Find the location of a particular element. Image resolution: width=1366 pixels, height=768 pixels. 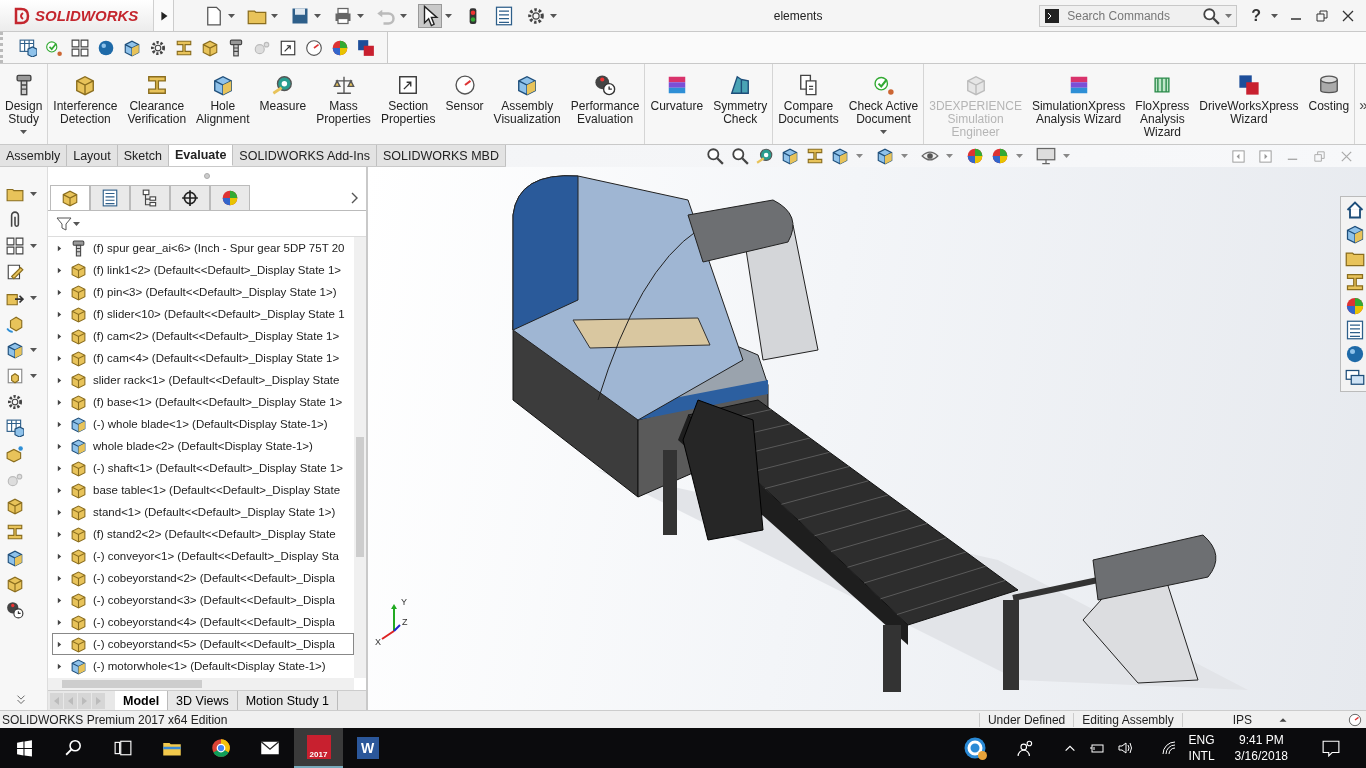

filter-icon is located at coordinates (64, 223).